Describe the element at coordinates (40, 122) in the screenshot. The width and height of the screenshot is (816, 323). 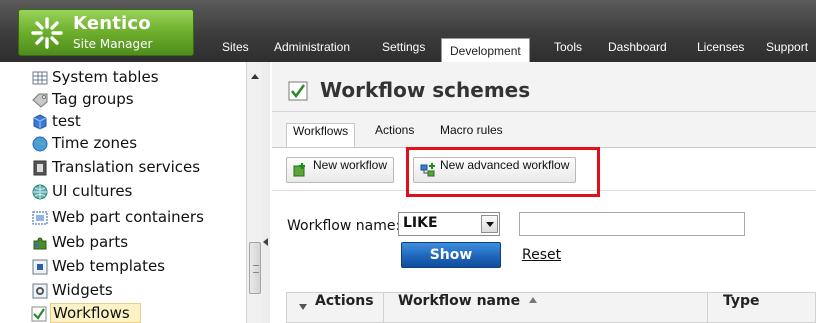
I see `cube-icon` at that location.